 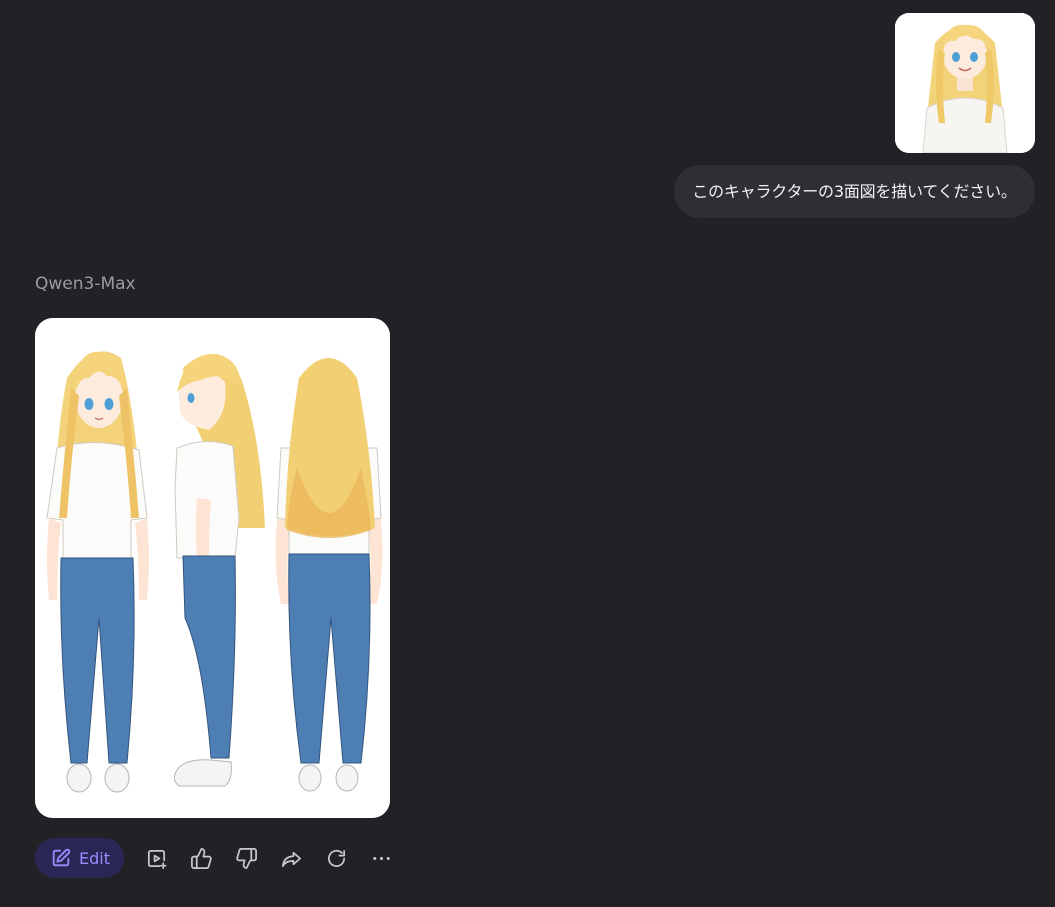 I want to click on thumbs-up-button, so click(x=202, y=858).